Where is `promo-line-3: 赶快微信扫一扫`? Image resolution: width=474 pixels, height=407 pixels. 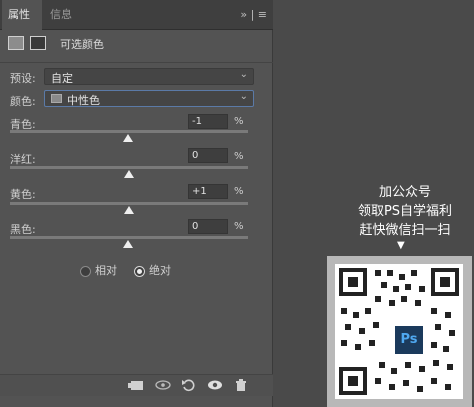 promo-line-3: 赶快微信扫一扫 is located at coordinates (405, 230).